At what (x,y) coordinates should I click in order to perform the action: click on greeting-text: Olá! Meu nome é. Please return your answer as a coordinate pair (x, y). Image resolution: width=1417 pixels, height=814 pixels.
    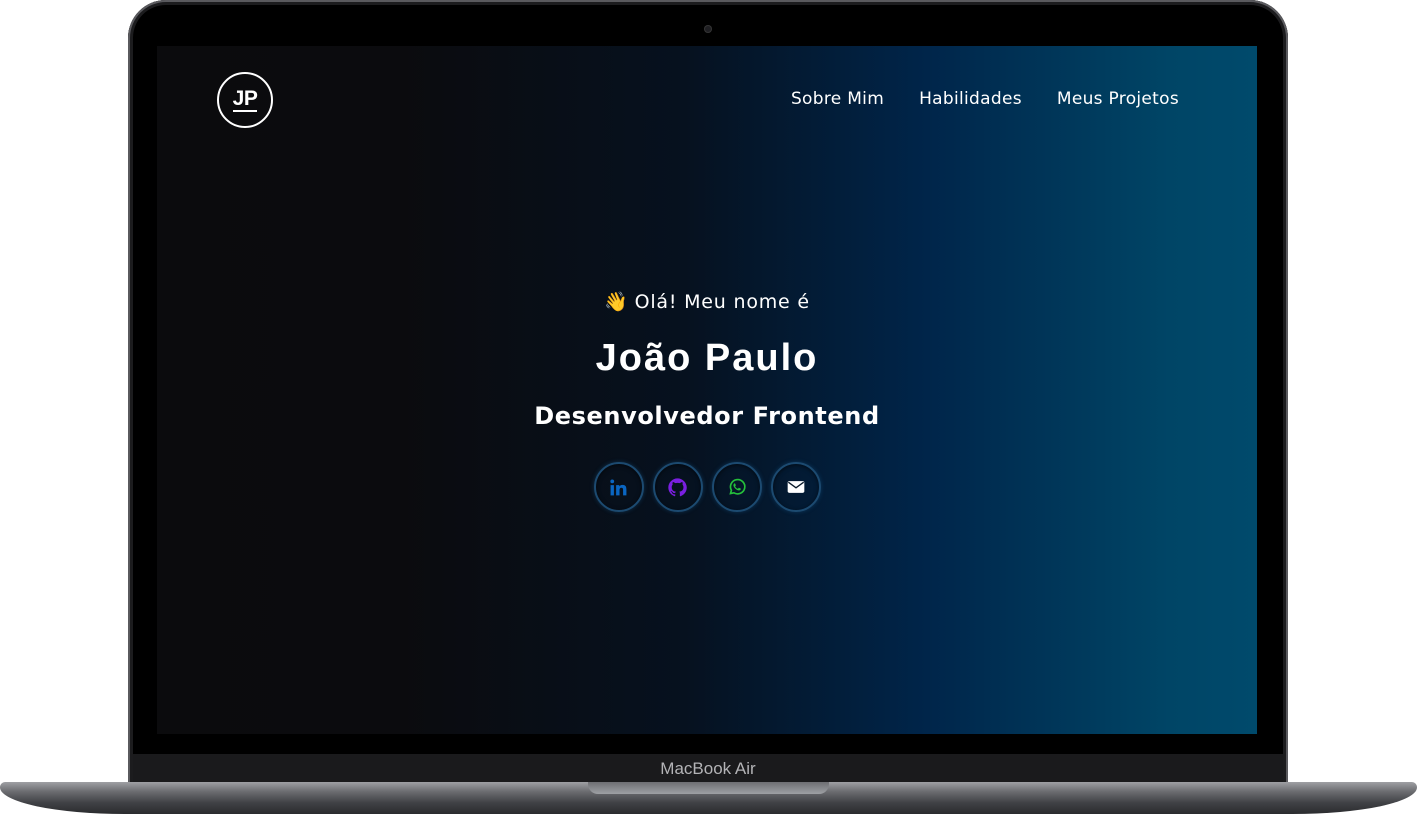
    Looking at the image, I should click on (722, 302).